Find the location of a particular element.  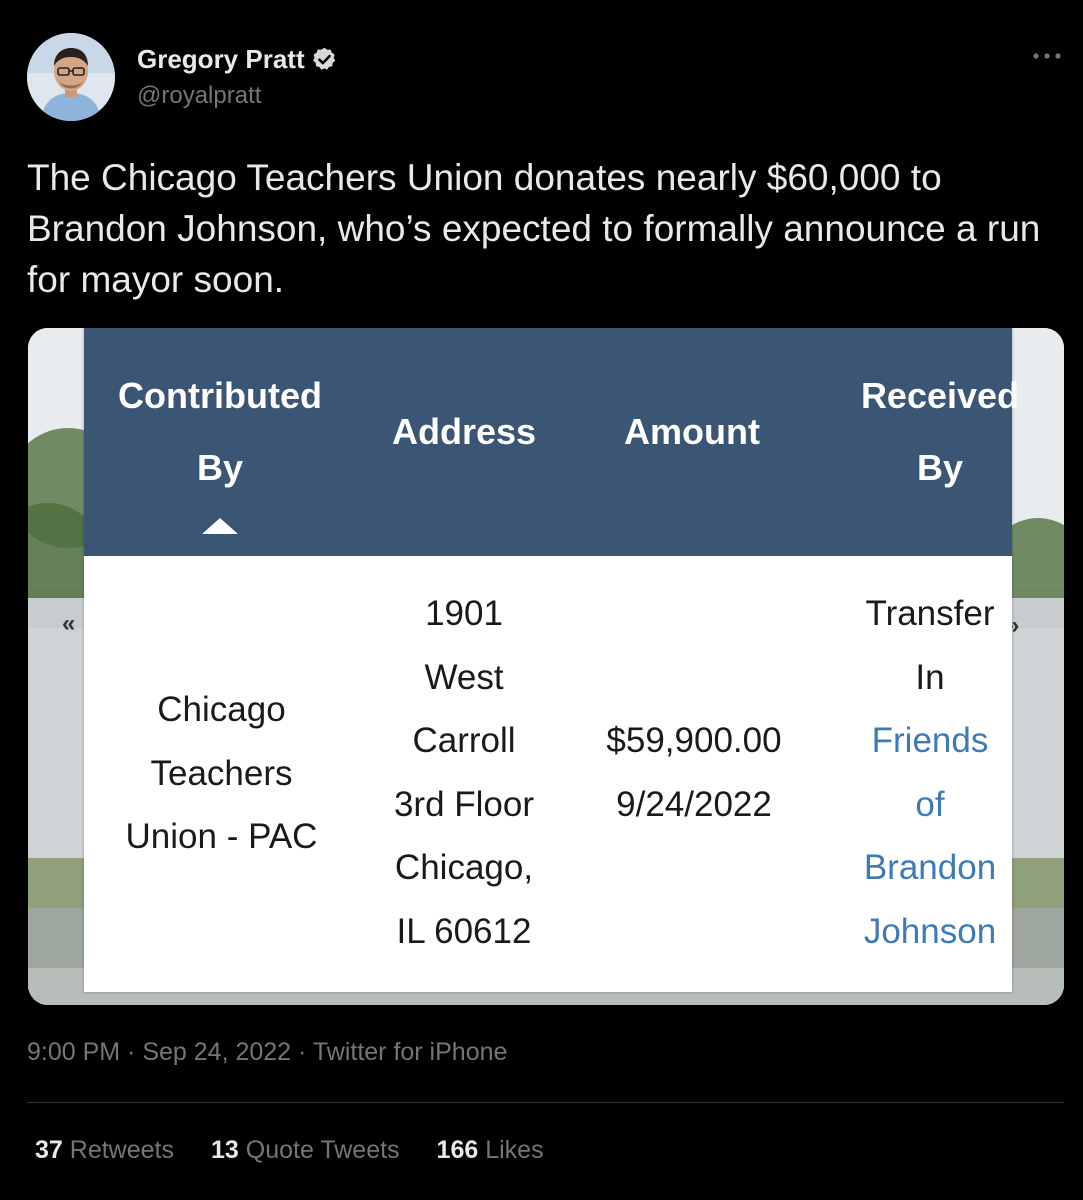

more-options-icon is located at coordinates (1047, 56).